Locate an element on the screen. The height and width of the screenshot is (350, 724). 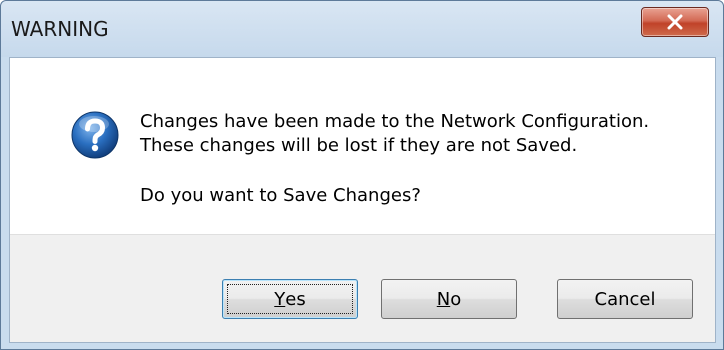
focus-ring is located at coordinates (290, 299).